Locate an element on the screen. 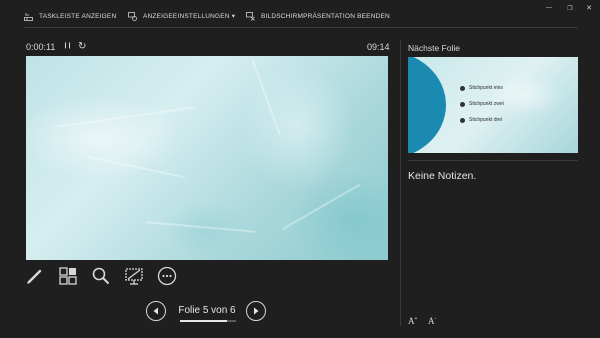 The width and height of the screenshot is (600, 338). toolbar-divider is located at coordinates (301, 27).